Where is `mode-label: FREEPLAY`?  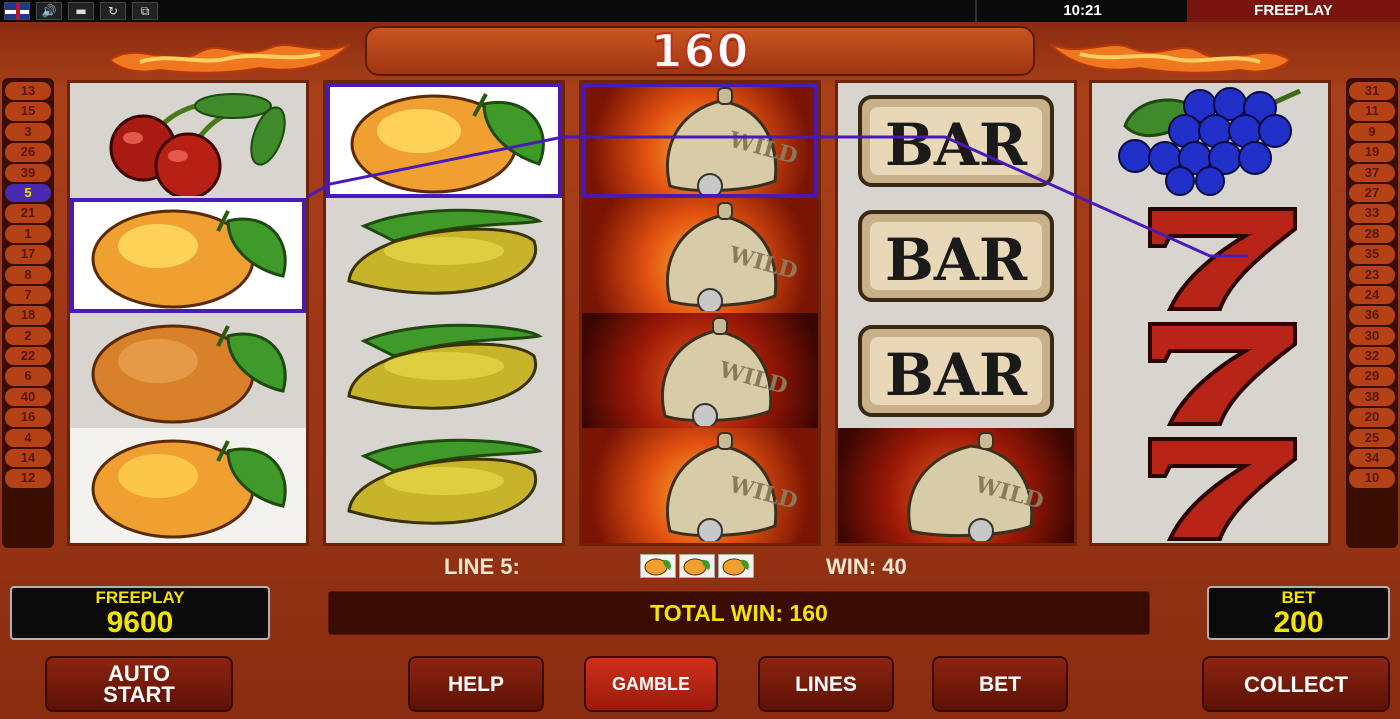 mode-label: FREEPLAY is located at coordinates (1293, 11).